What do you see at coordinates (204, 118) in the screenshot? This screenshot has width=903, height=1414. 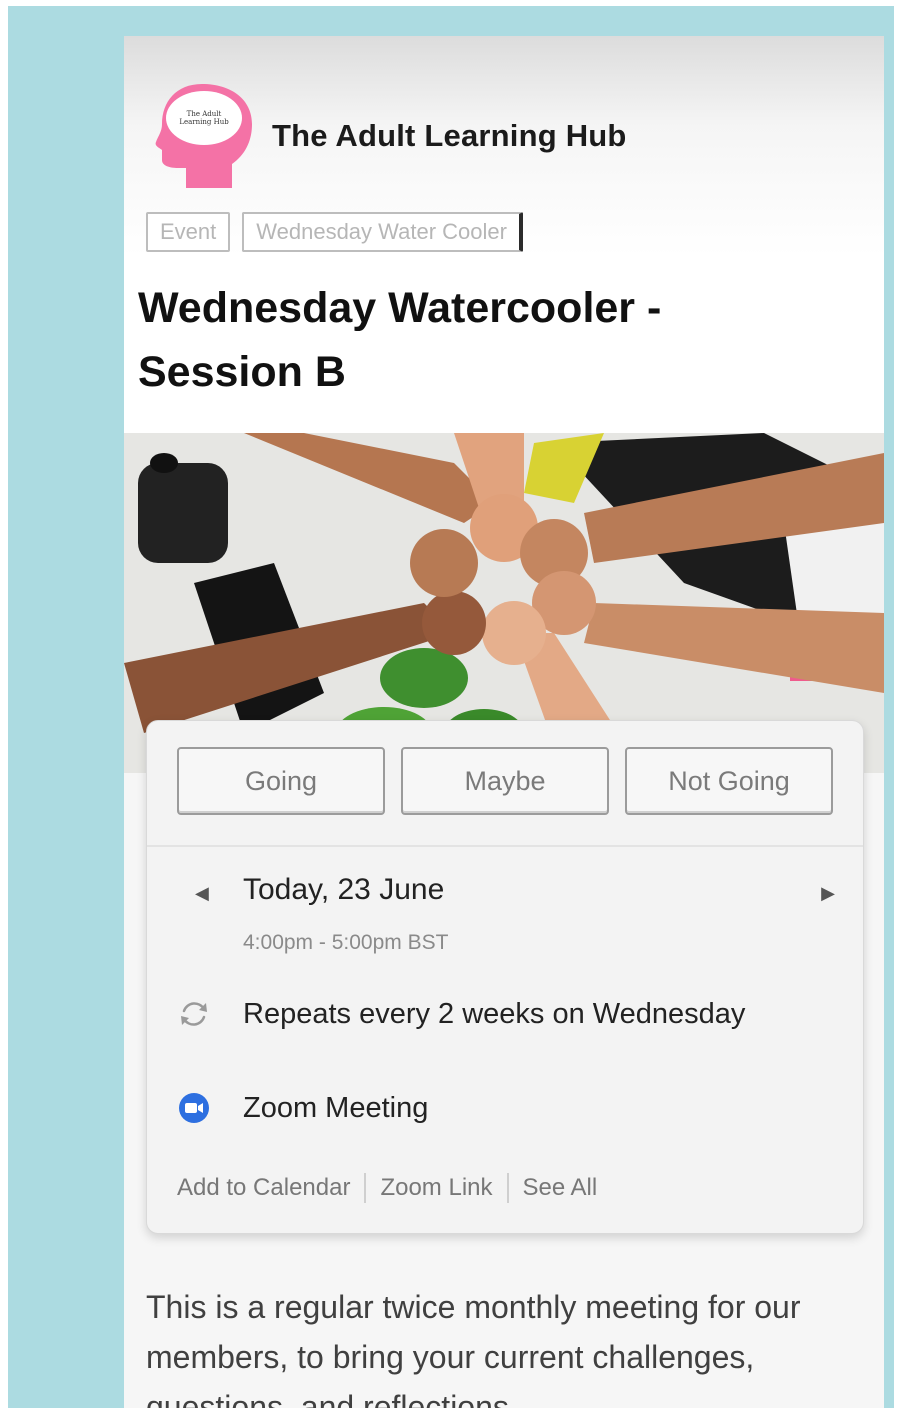 I see `logo-text: The Adult Learning Hub` at bounding box center [204, 118].